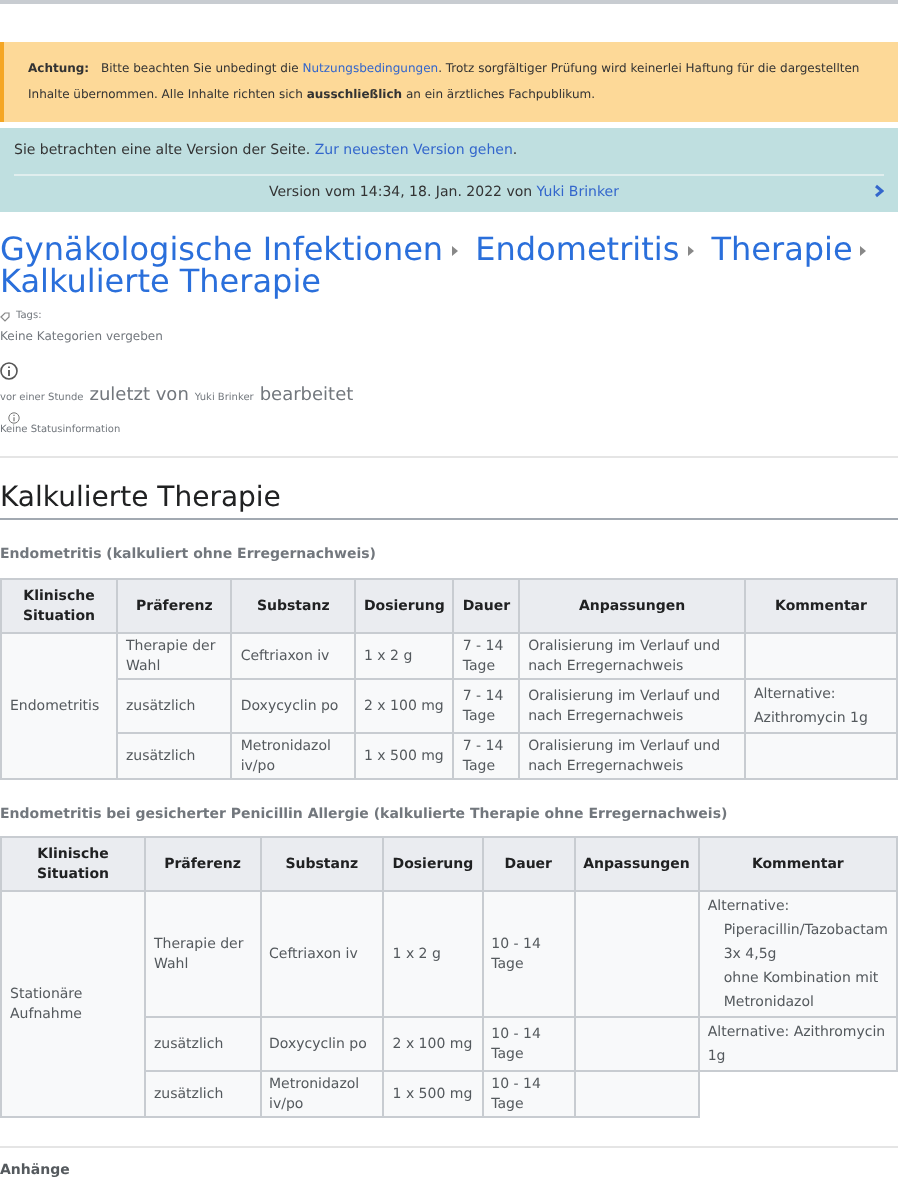 The image size is (898, 1198). I want to click on chevron-right-icon, so click(879, 191).